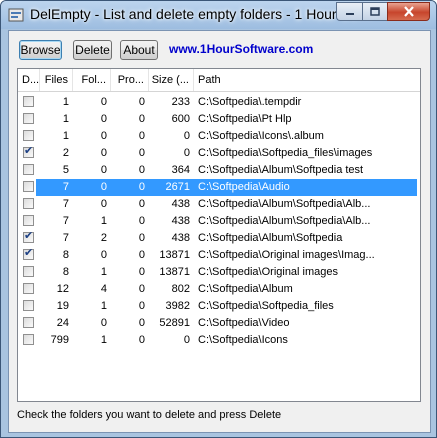  Describe the element at coordinates (92, 50) in the screenshot. I see `delete-button: Delete` at that location.